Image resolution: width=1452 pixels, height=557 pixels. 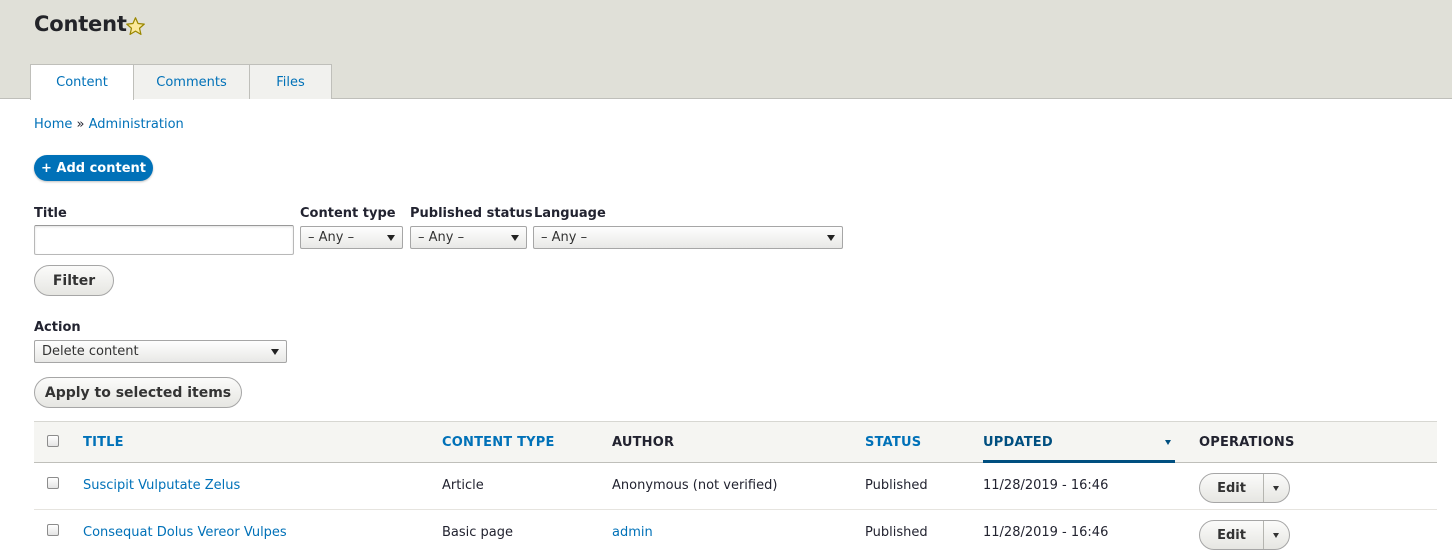 I want to click on column-header-author: AUTHOR, so click(x=643, y=442).